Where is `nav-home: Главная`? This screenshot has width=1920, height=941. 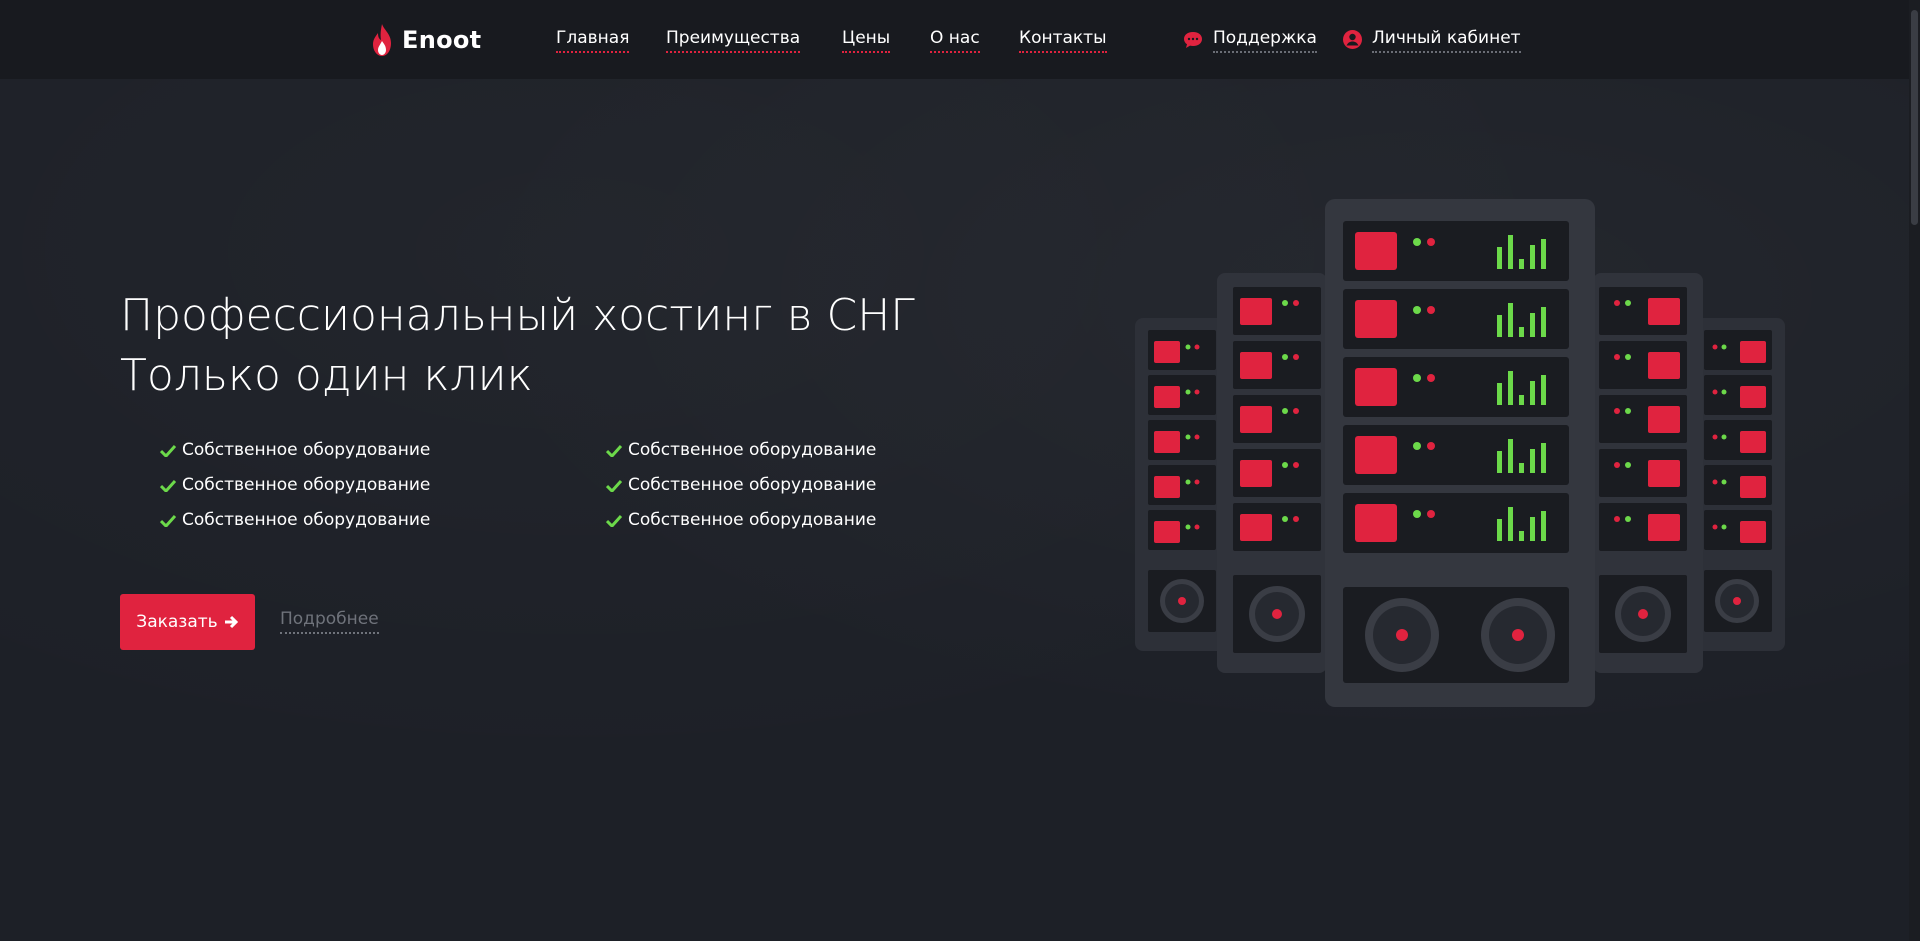
nav-home: Главная is located at coordinates (593, 40).